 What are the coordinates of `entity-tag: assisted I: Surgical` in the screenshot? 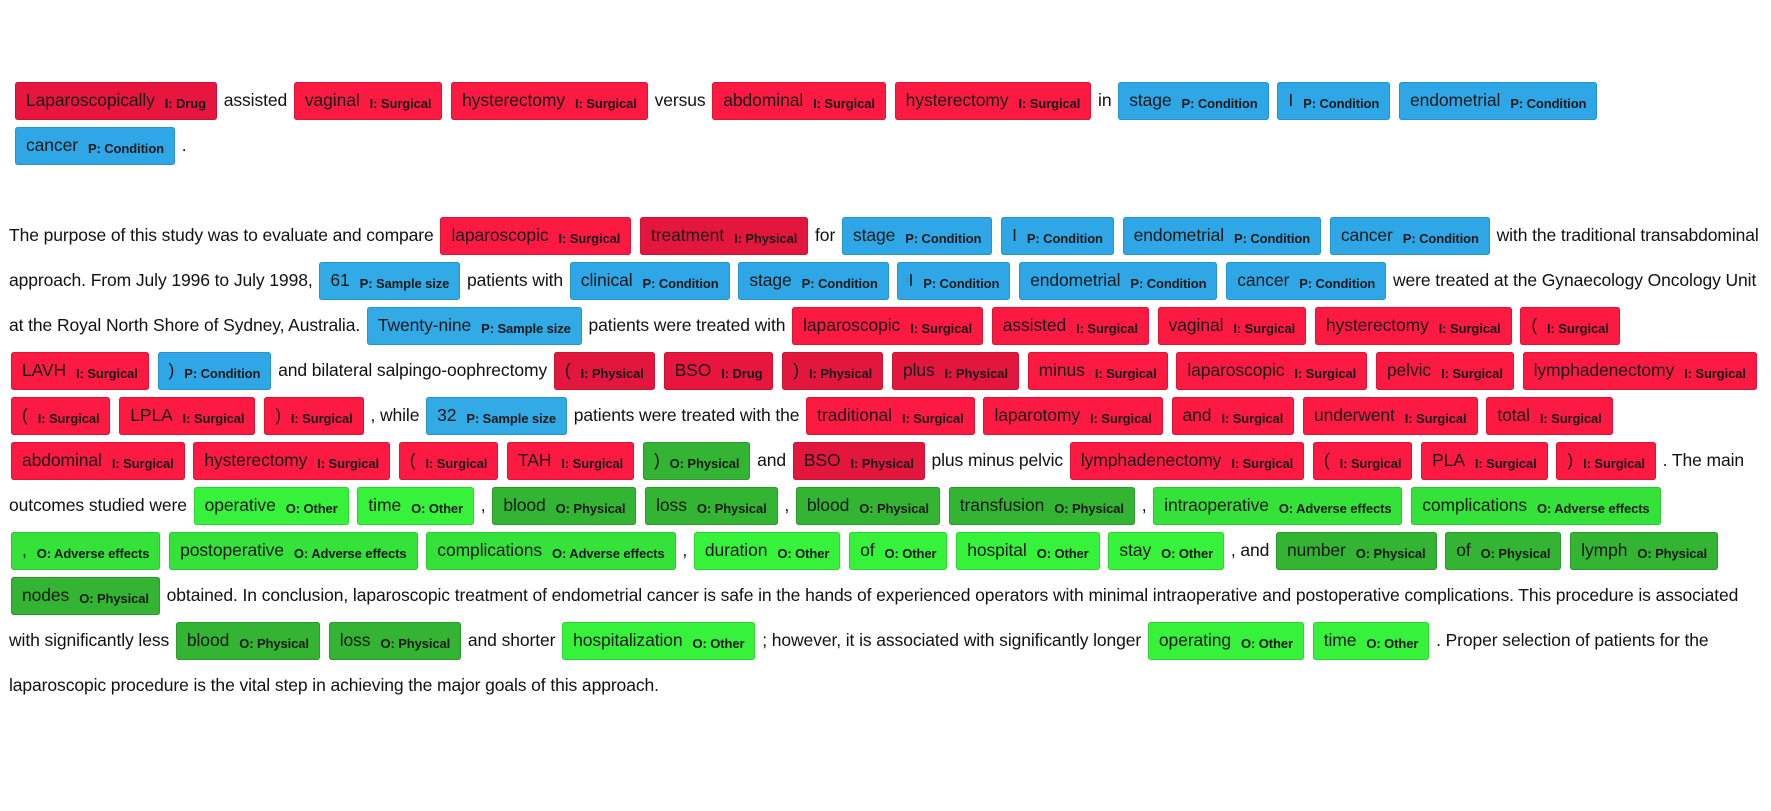 It's located at (1070, 326).